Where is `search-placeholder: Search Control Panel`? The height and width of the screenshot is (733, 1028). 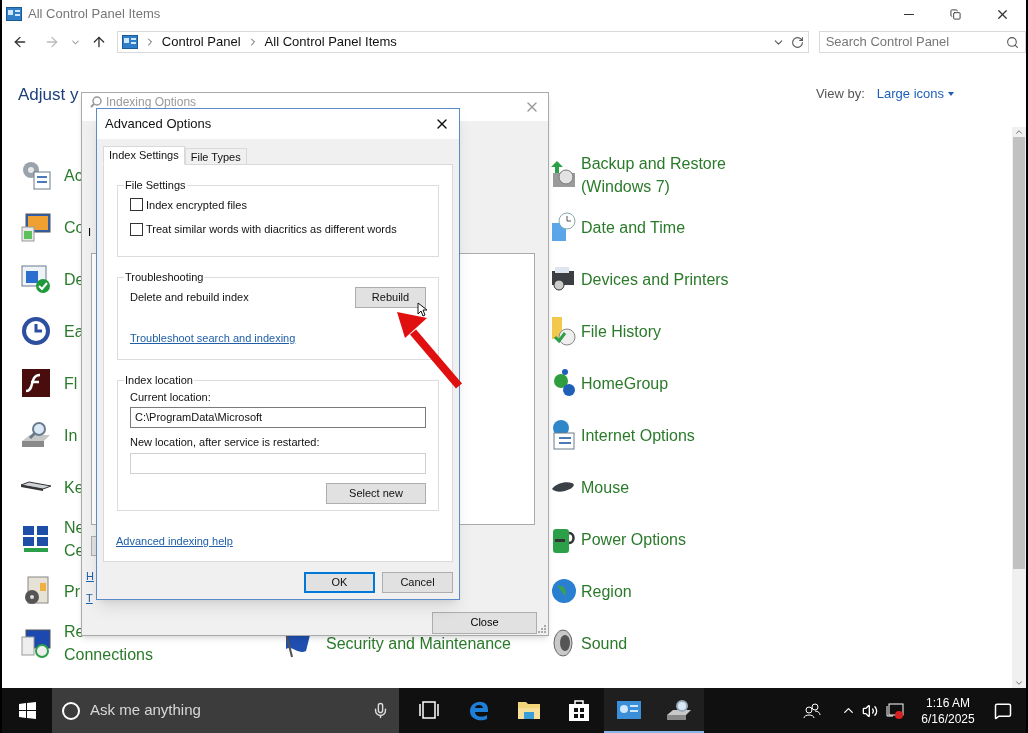
search-placeholder: Search Control Panel is located at coordinates (887, 42).